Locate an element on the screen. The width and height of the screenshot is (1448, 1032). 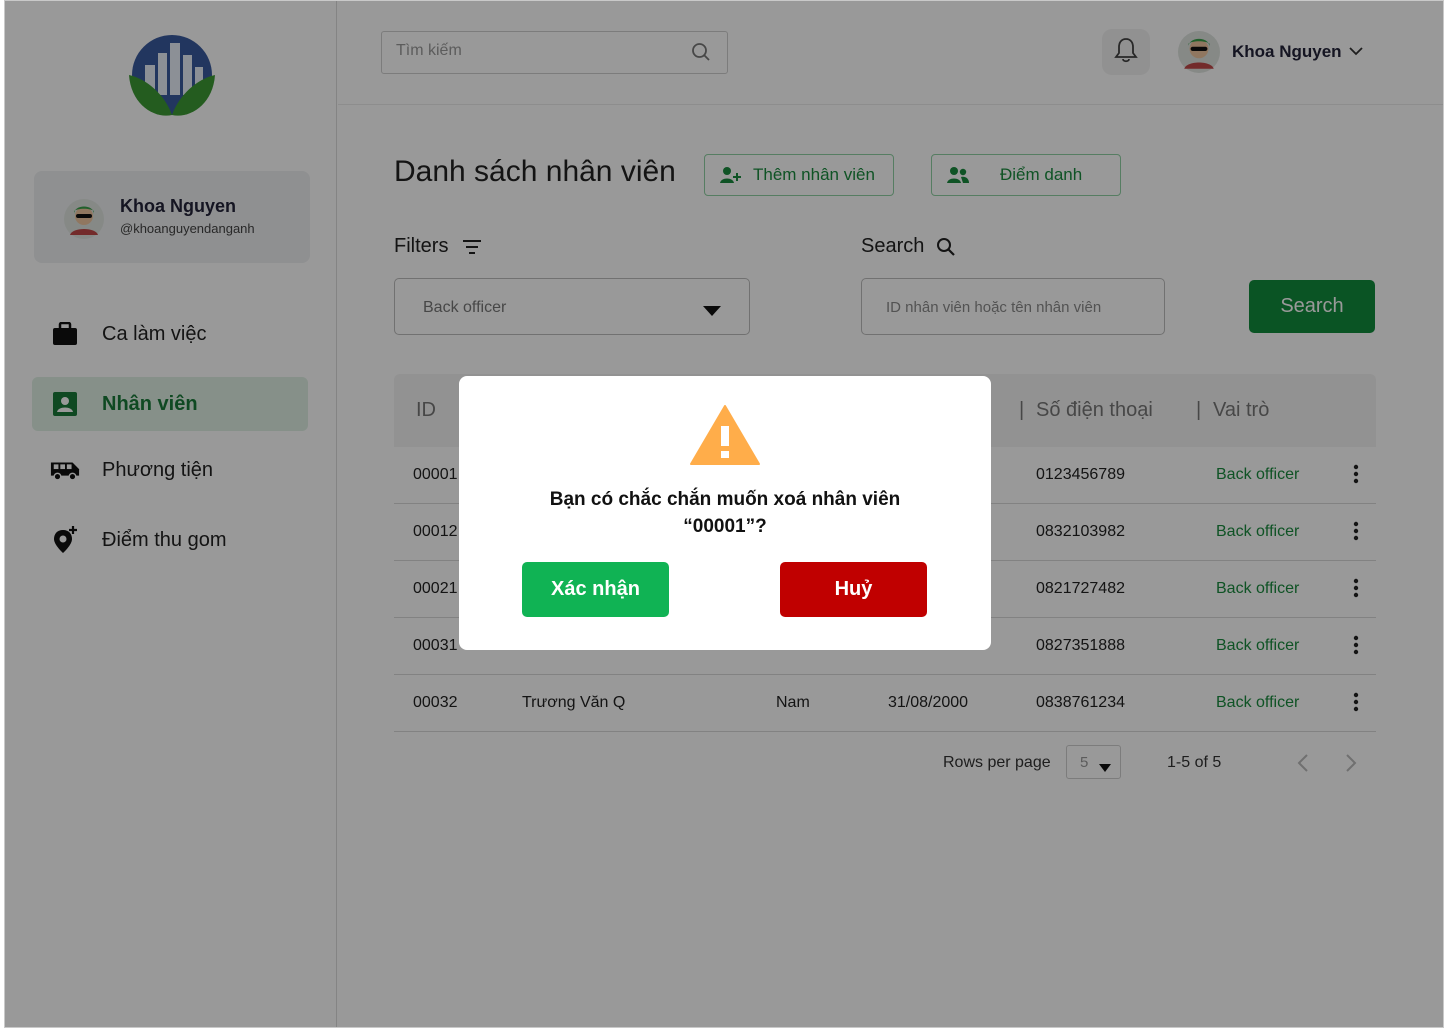
warning-icon is located at coordinates (725, 437).